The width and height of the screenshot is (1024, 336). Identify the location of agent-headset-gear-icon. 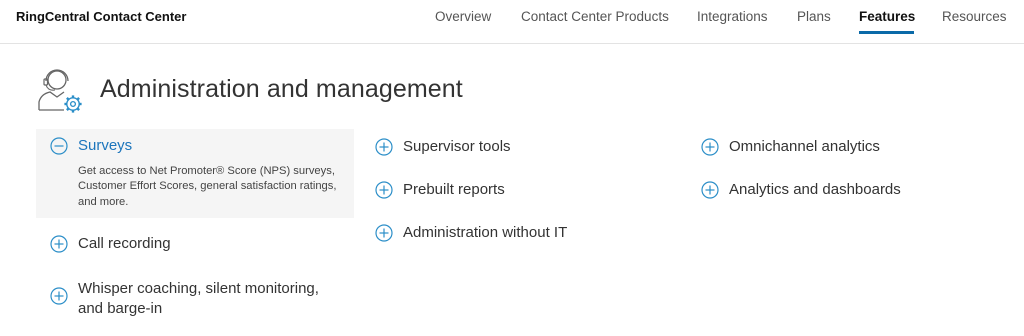
(60, 91).